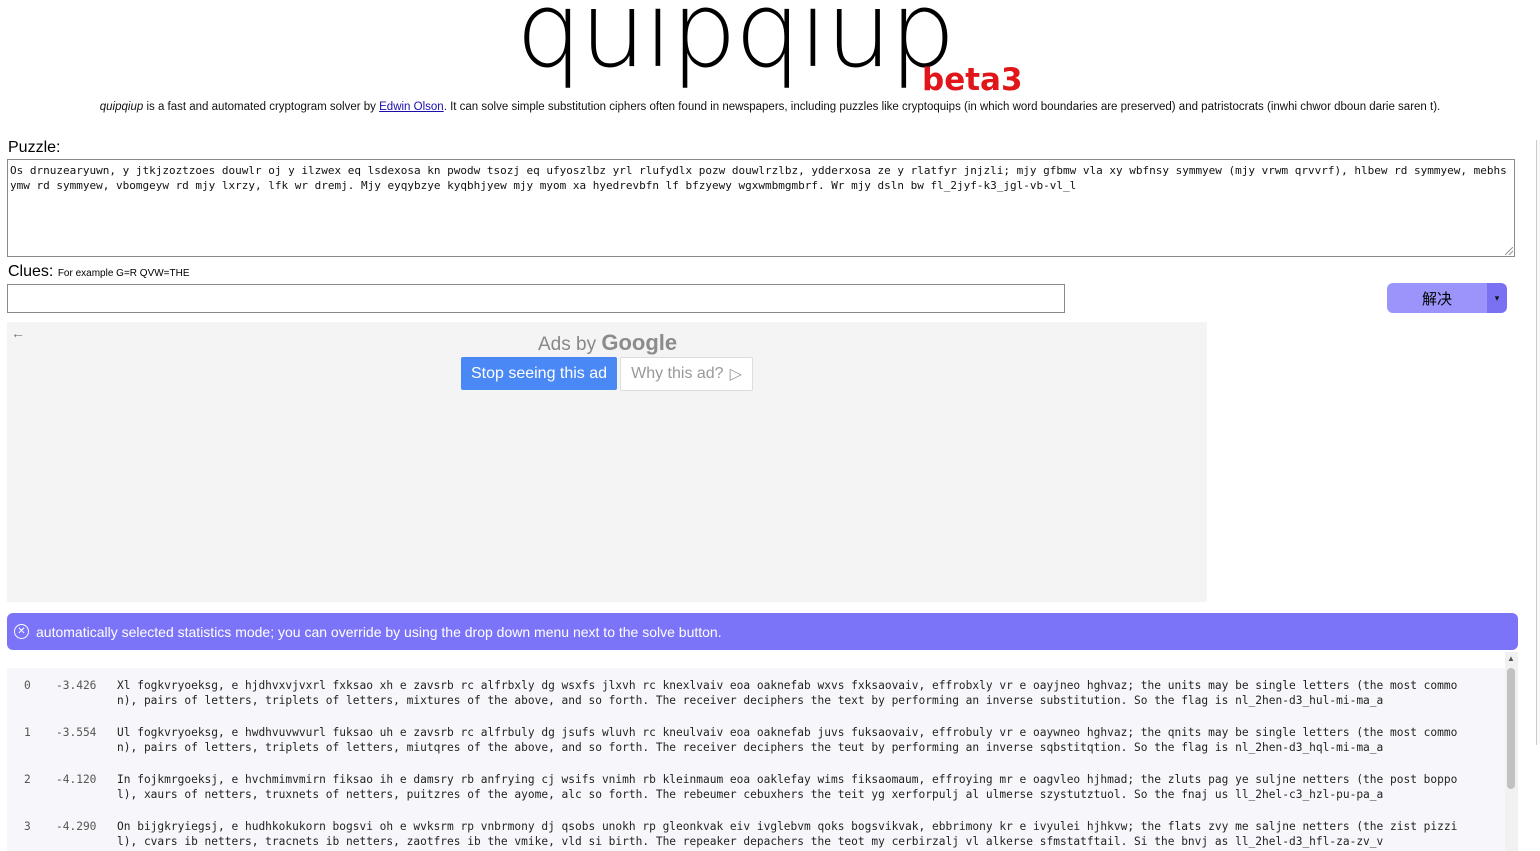 The image size is (1540, 851). Describe the element at coordinates (76, 779) in the screenshot. I see `result-score: -4.120` at that location.